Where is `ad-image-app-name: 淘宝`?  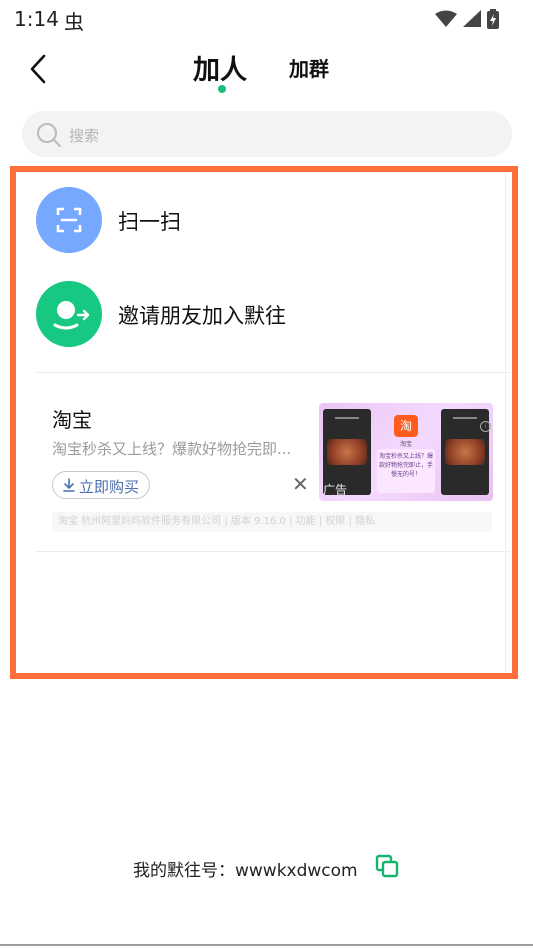
ad-image-app-name: 淘宝 is located at coordinates (405, 444).